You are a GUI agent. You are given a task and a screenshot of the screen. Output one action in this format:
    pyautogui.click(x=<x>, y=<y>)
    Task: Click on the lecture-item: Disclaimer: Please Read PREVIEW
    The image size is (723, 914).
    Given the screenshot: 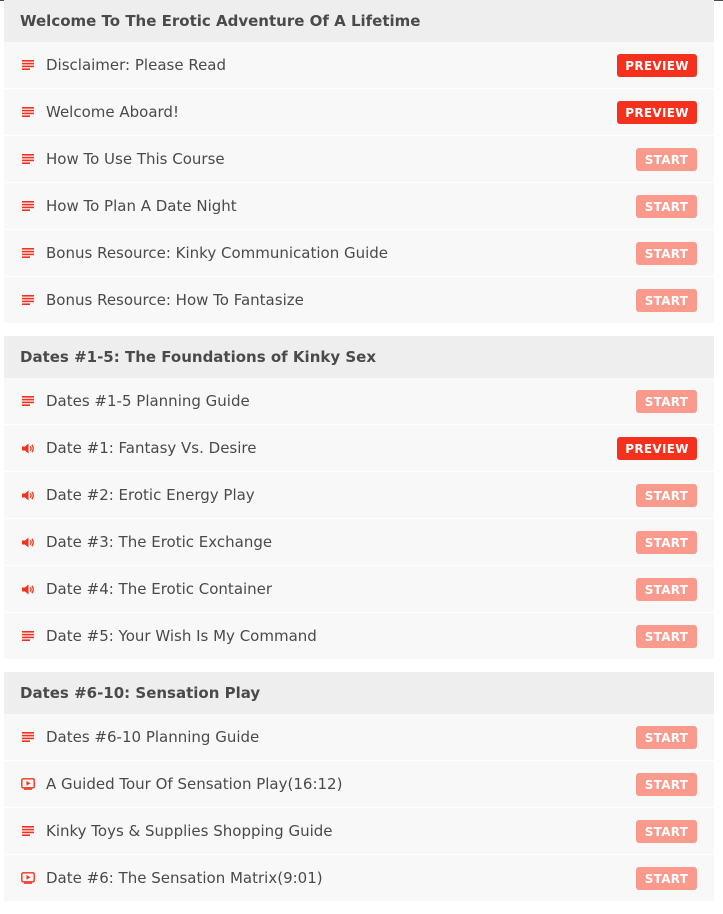 What is the action you would take?
    pyautogui.click(x=359, y=65)
    